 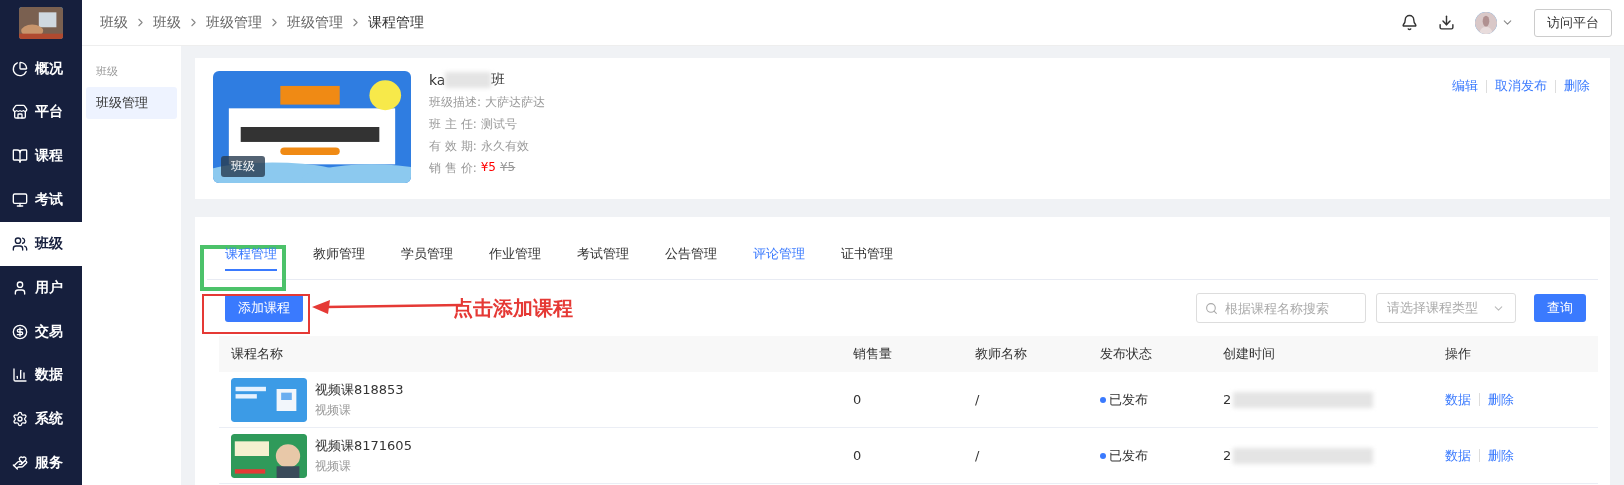 I want to click on tab: 教师管理, so click(x=339, y=262).